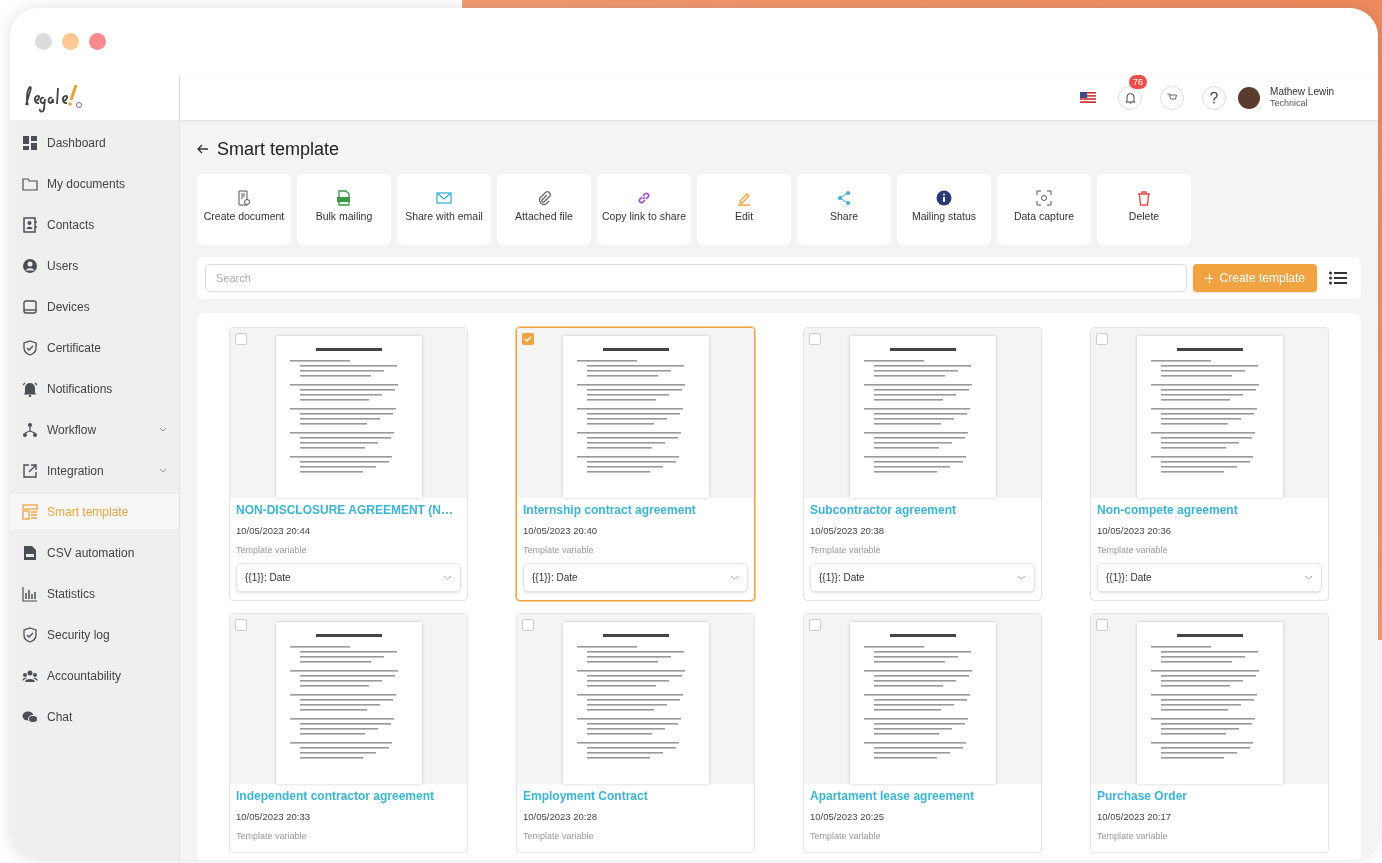 This screenshot has height=863, width=1382. I want to click on action-button: Share with email, so click(444, 209).